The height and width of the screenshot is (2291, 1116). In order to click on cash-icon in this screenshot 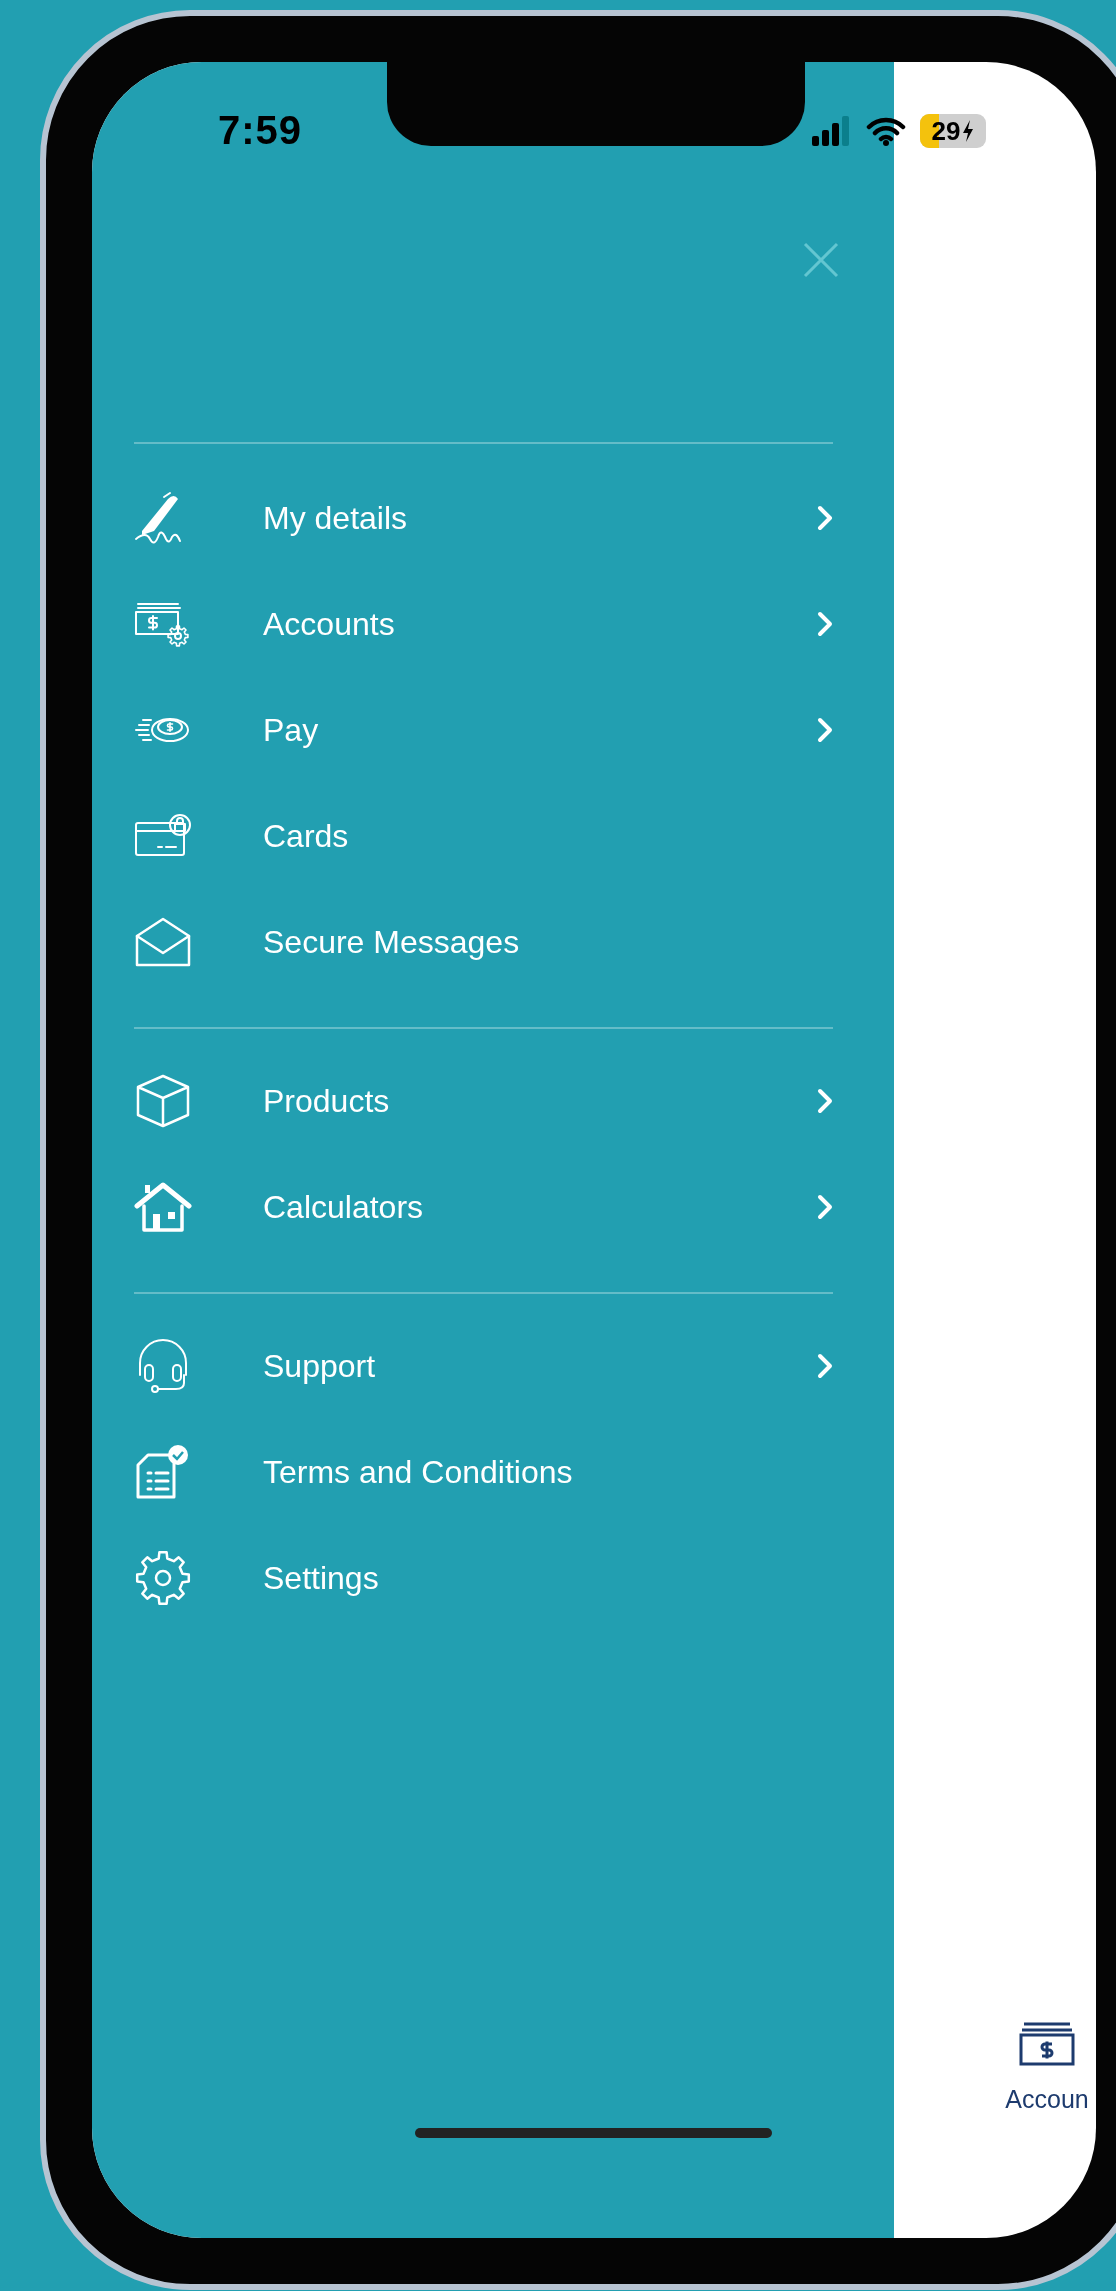, I will do `click(1047, 2044)`.